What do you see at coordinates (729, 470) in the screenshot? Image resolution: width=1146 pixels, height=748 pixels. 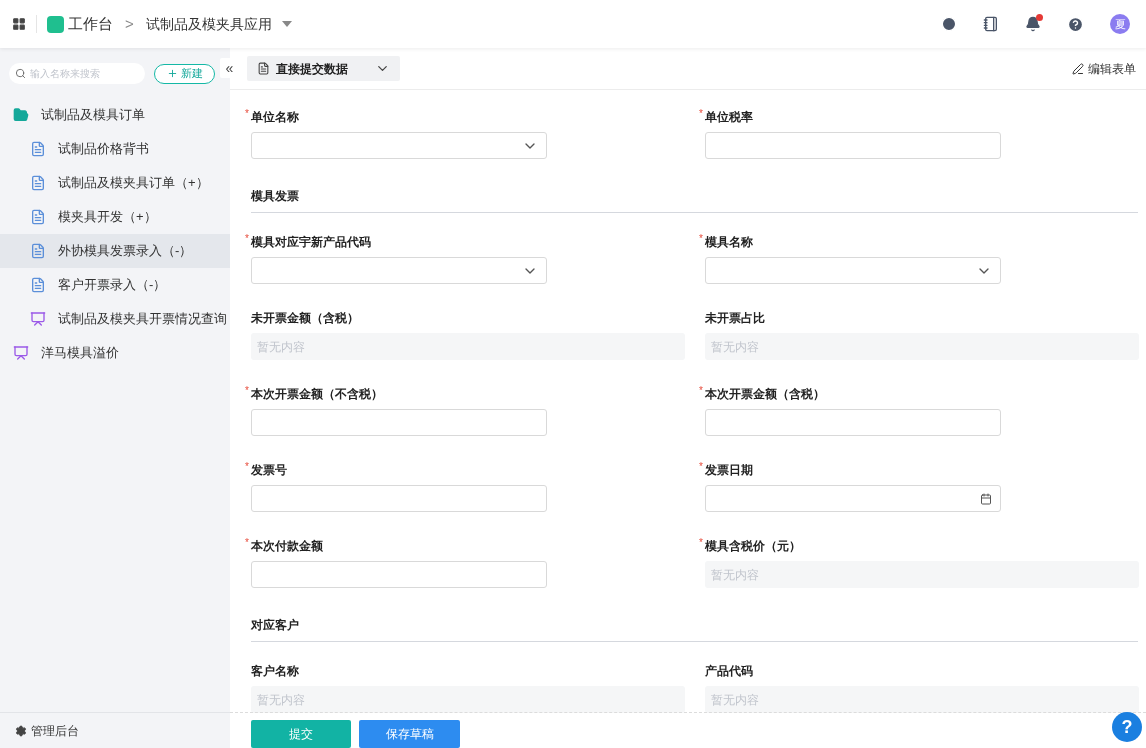 I see `field-label: 发票日期` at bounding box center [729, 470].